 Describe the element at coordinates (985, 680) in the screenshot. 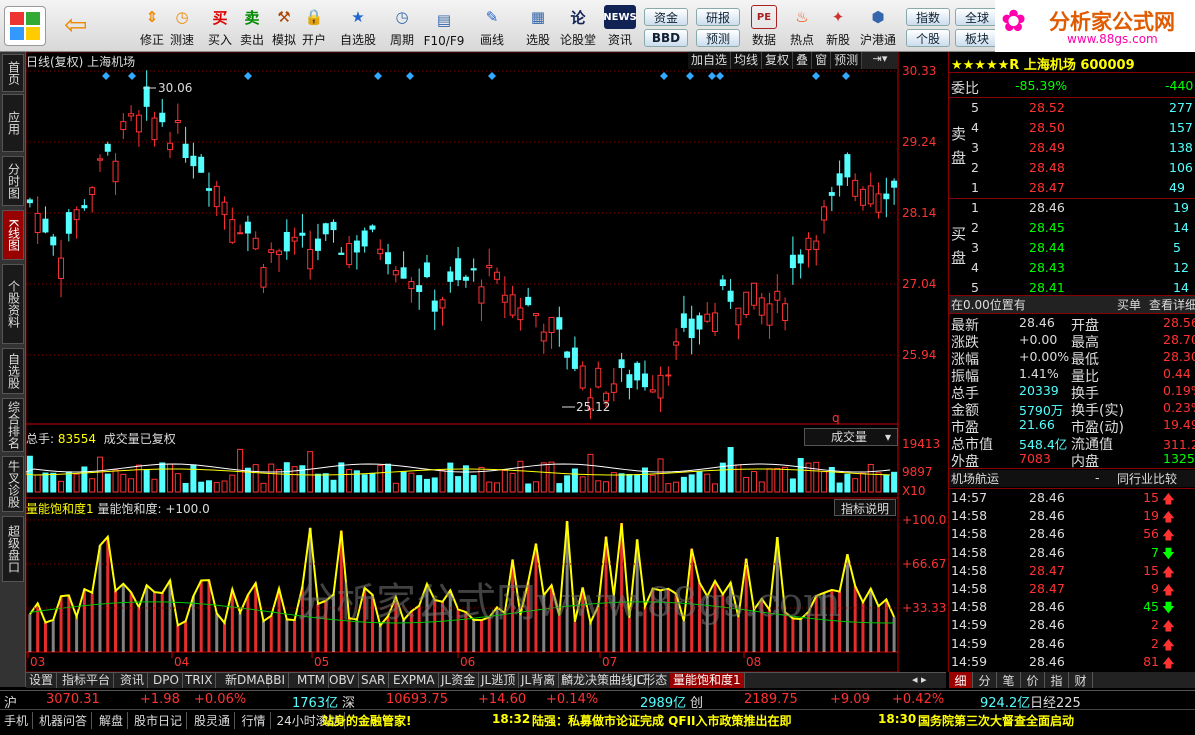

I see `quote-tab-1: 分` at that location.